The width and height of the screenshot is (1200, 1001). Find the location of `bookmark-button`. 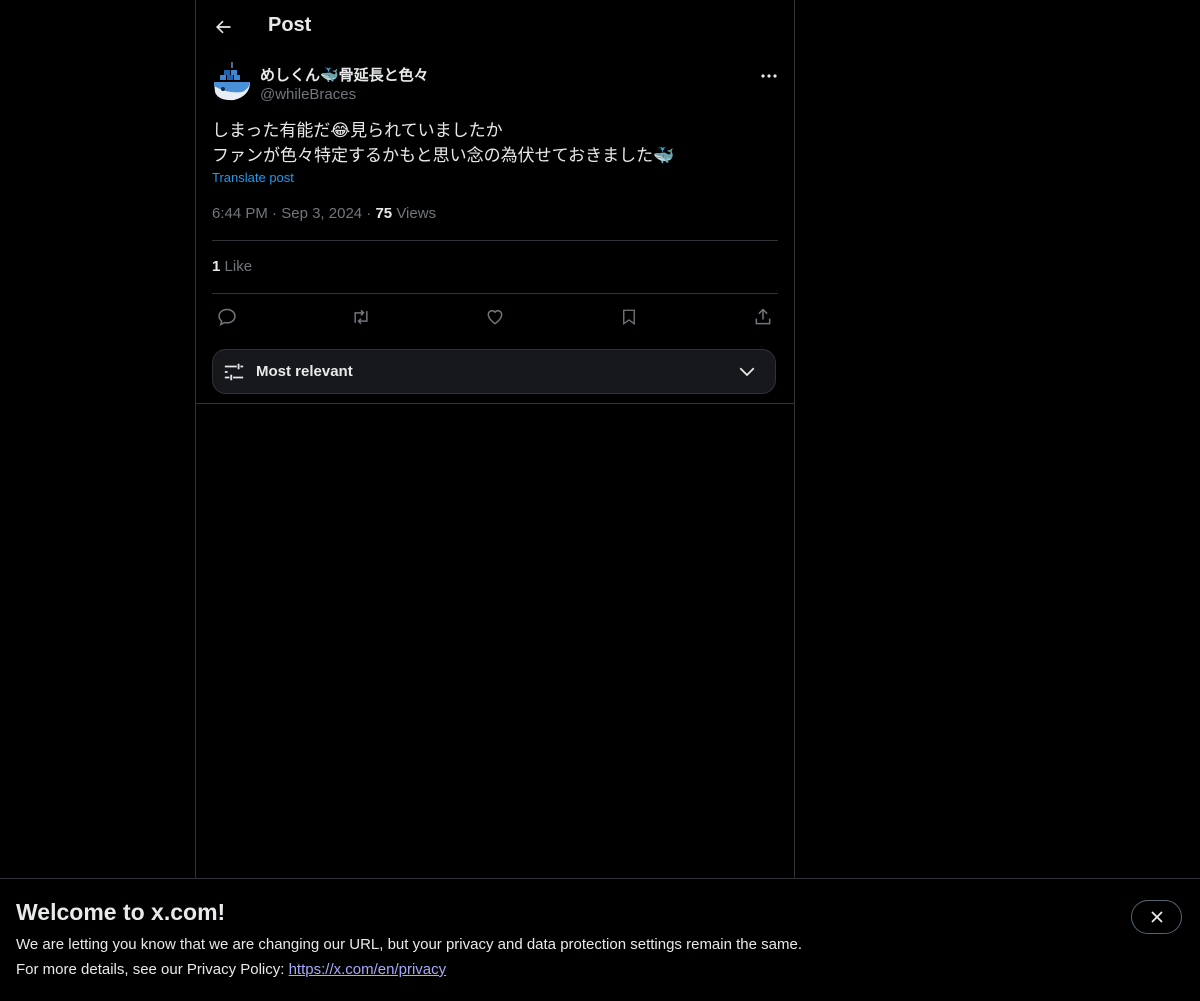

bookmark-button is located at coordinates (629, 317).